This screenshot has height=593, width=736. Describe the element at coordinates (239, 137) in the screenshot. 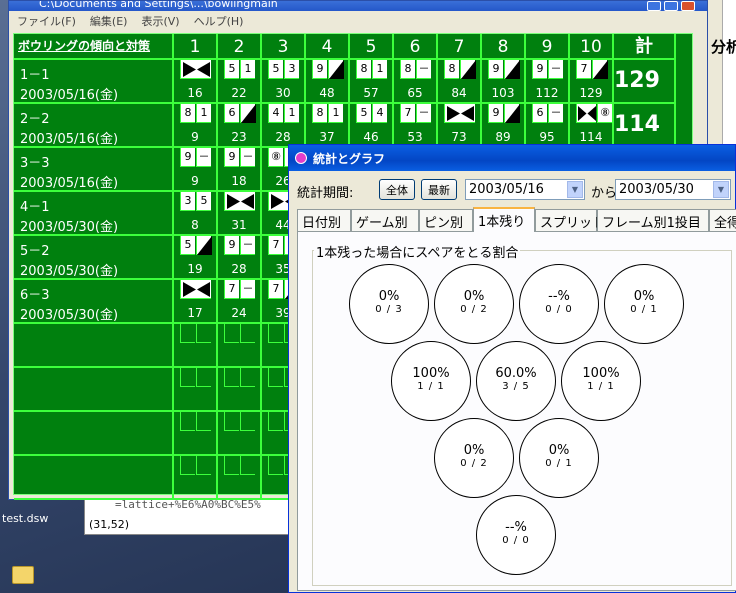

I see `frame-score: 23` at that location.